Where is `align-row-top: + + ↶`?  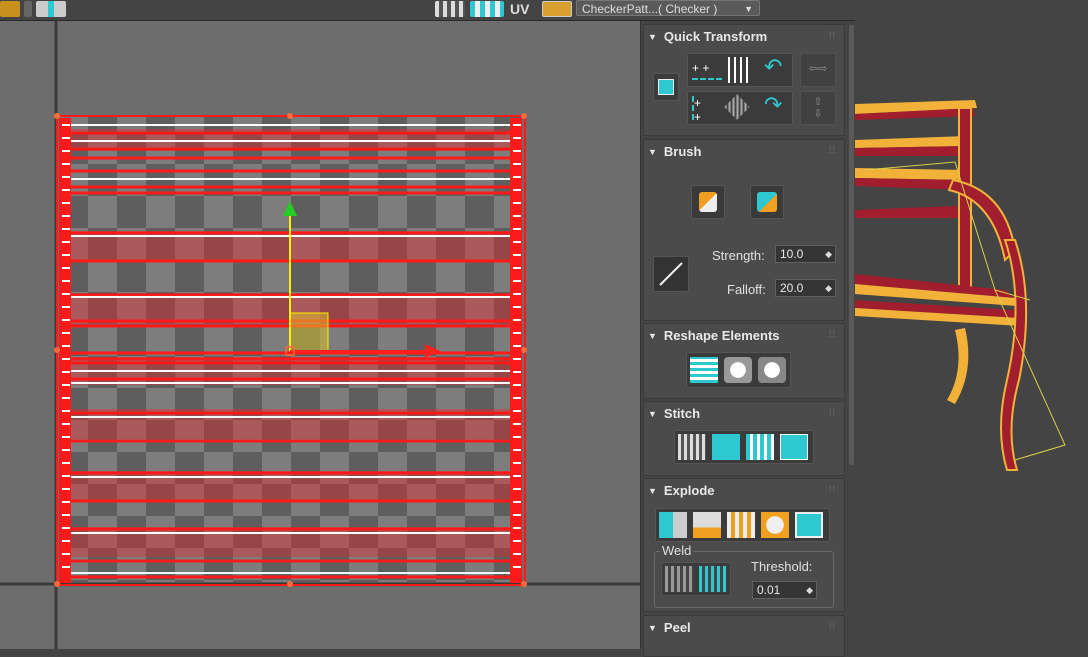 align-row-top: + + ↶ is located at coordinates (740, 70).